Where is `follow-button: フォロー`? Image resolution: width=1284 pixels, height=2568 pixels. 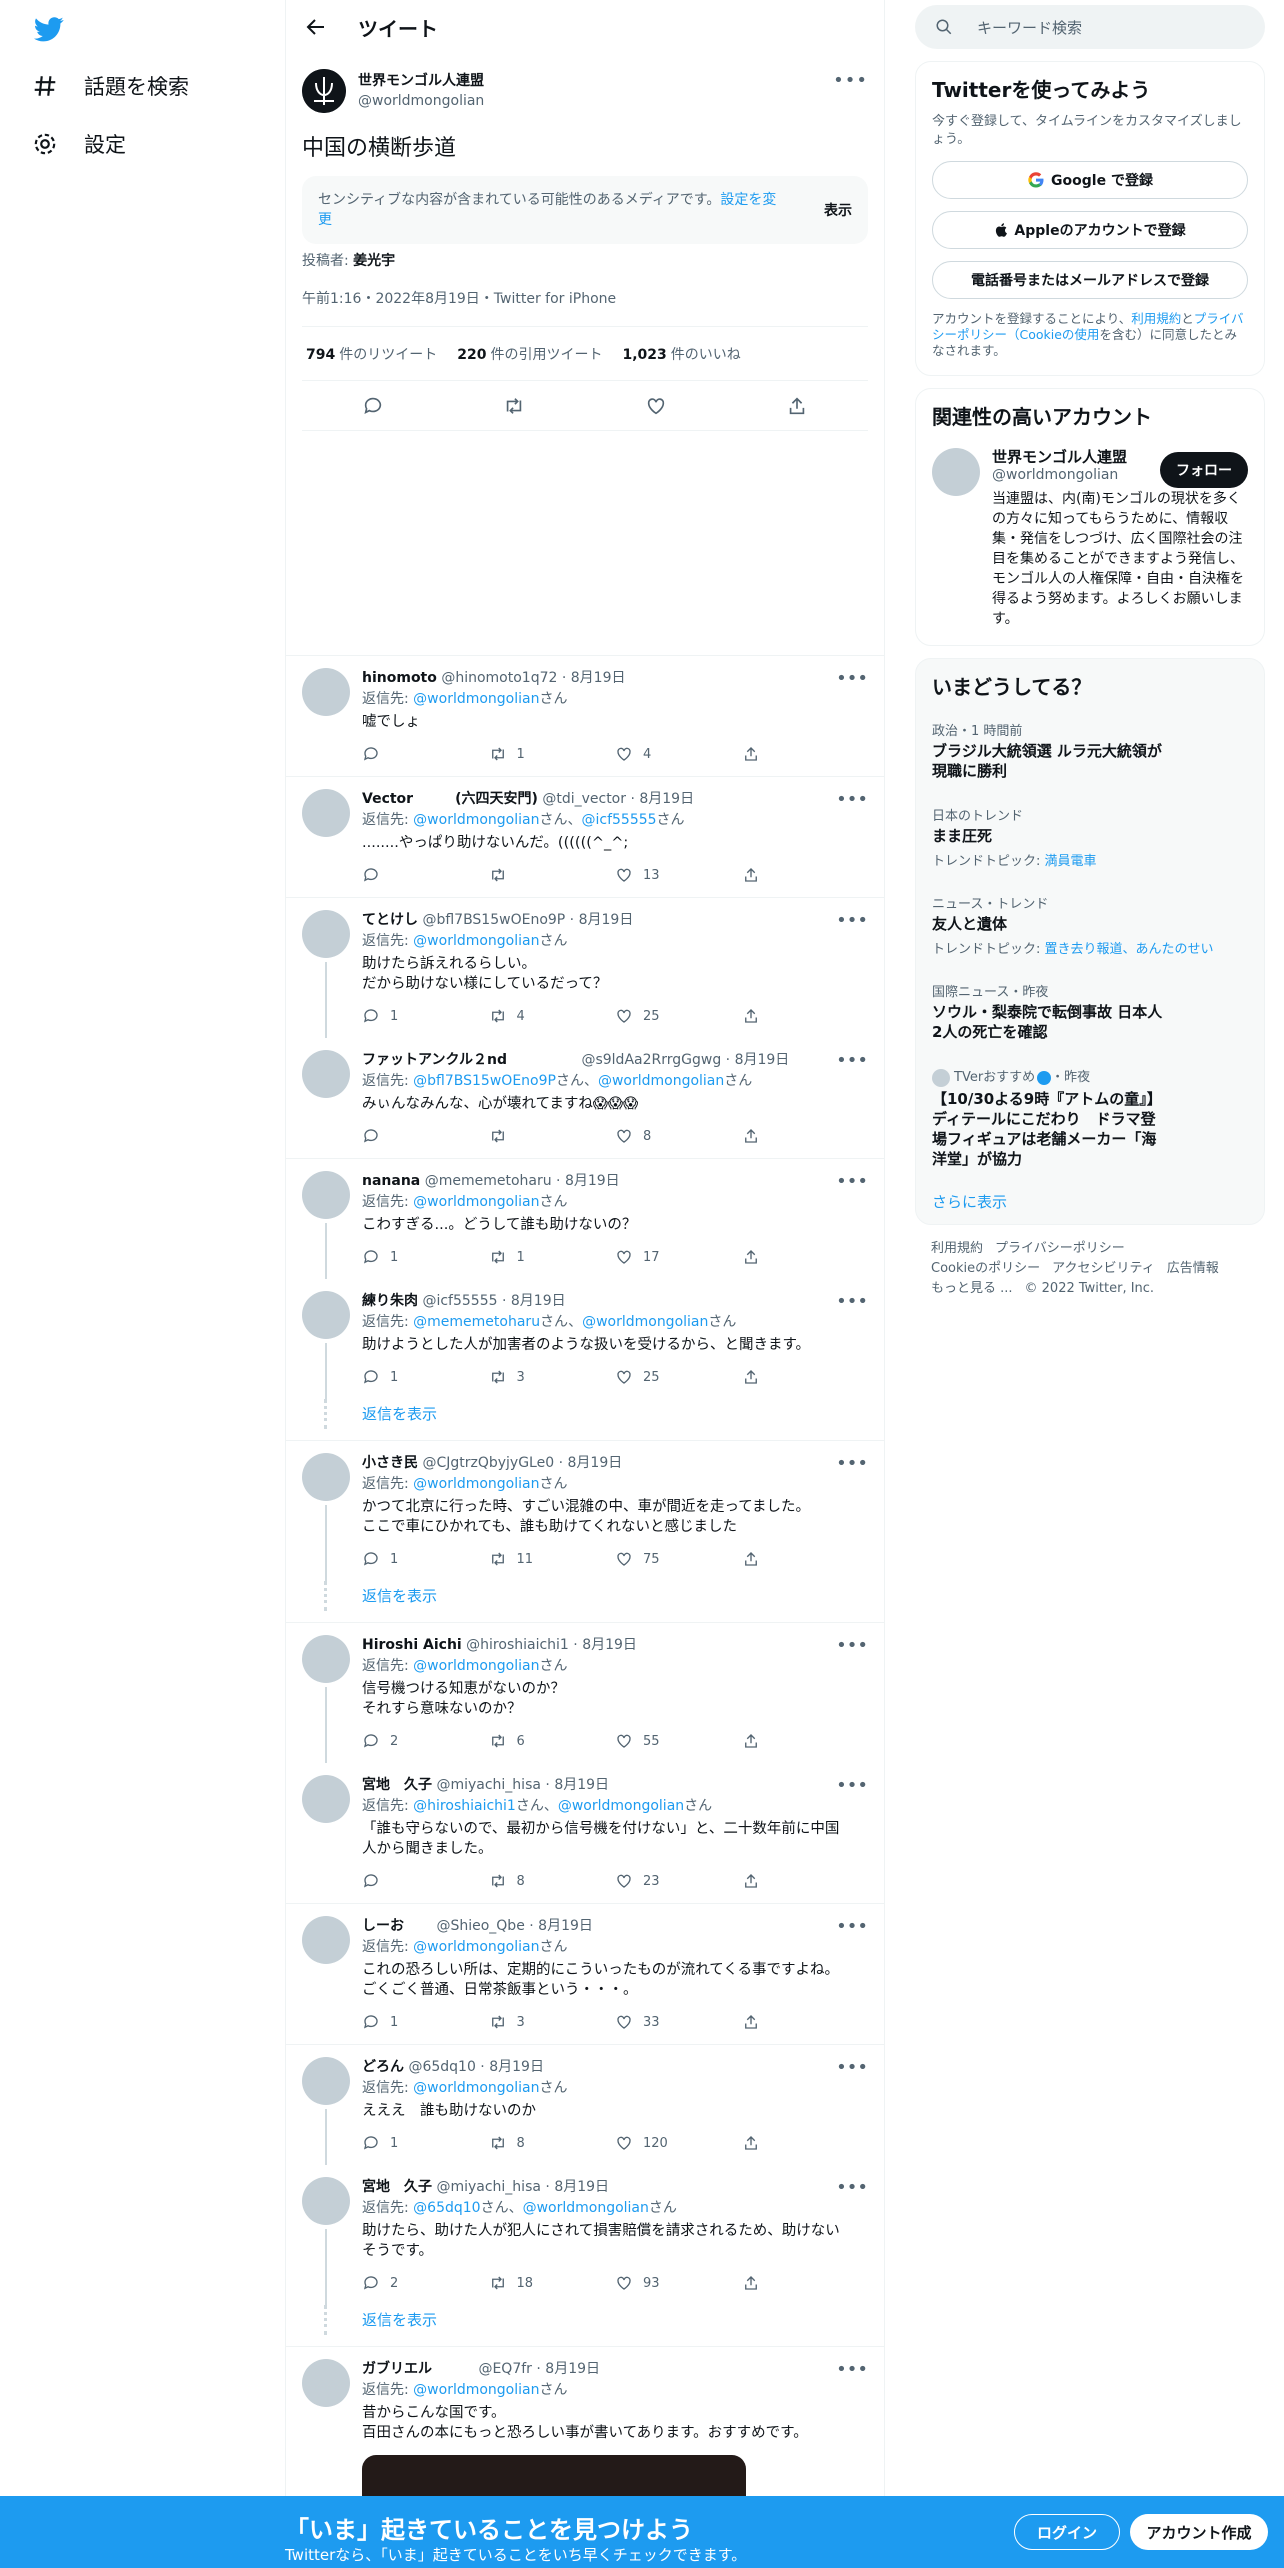
follow-button: フォロー is located at coordinates (1204, 470).